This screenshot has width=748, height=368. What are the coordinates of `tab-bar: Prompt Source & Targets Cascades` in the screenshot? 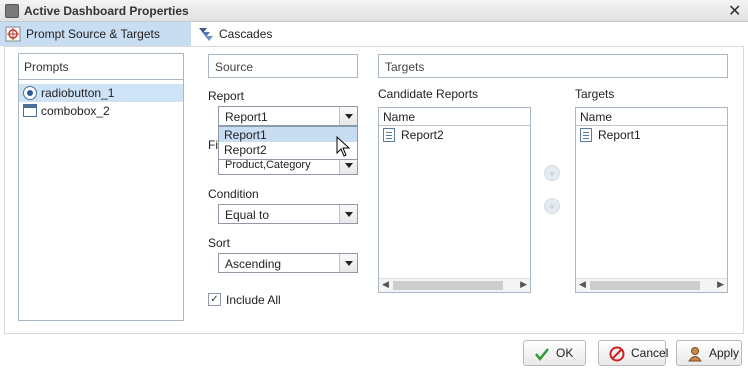 It's located at (374, 34).